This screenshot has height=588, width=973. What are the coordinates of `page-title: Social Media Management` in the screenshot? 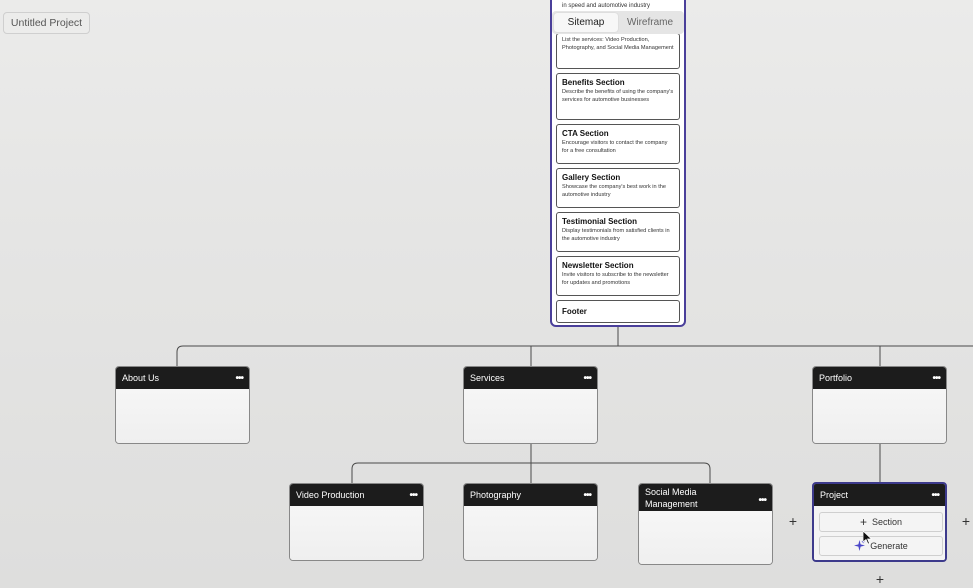 It's located at (671, 497).